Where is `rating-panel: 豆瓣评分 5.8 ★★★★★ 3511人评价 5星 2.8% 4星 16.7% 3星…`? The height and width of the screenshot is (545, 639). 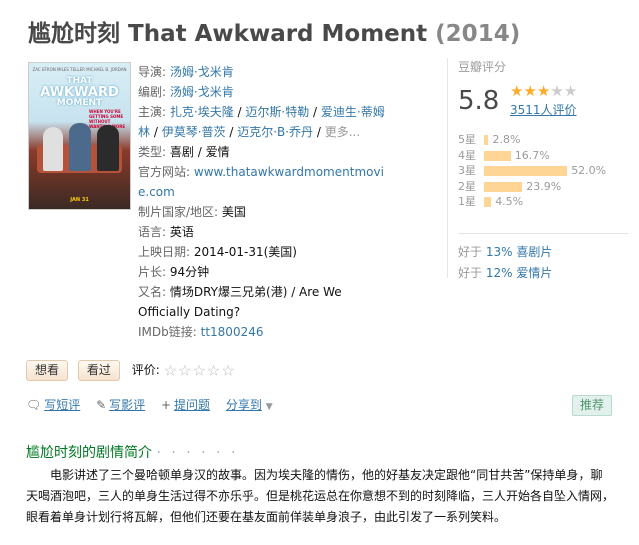
rating-panel: 豆瓣评分 5.8 ★★★★★ 3511人评价 5星 2.8% 4星 16.7% 3星… is located at coordinates (537, 169).